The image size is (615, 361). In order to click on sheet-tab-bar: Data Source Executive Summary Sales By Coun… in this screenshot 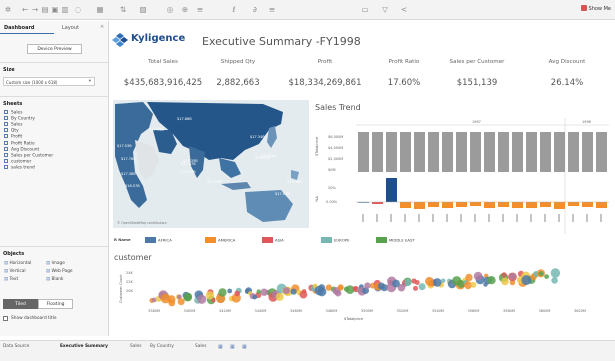, I will do `click(307, 350)`.